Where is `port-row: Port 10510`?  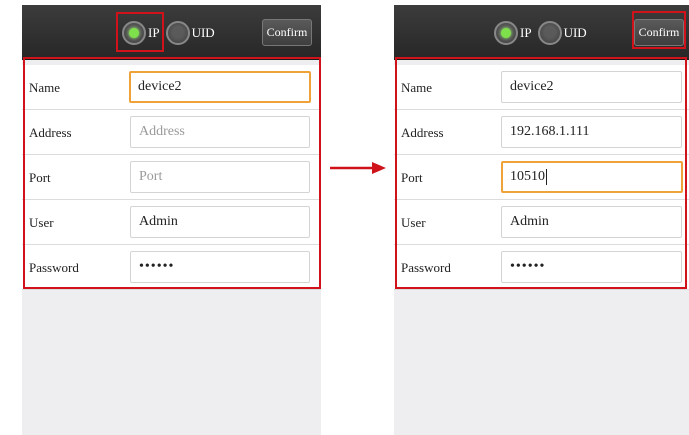
port-row: Port 10510 is located at coordinates (541, 177).